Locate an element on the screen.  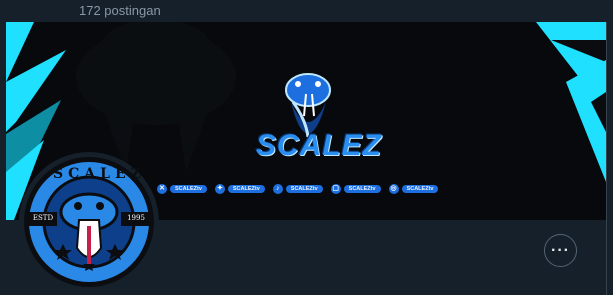
tiktok-icon: ♪ is located at coordinates (277, 189).